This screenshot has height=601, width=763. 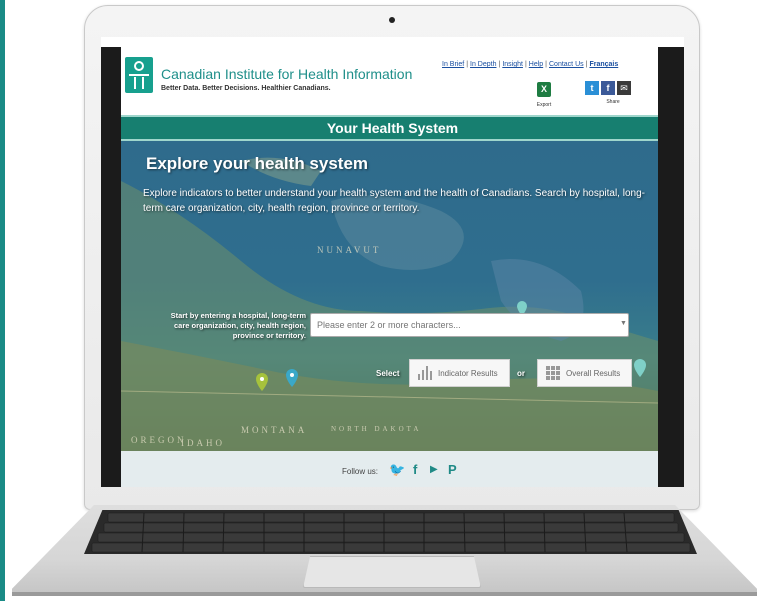 I want to click on cihi-logo-icon, so click(x=139, y=75).